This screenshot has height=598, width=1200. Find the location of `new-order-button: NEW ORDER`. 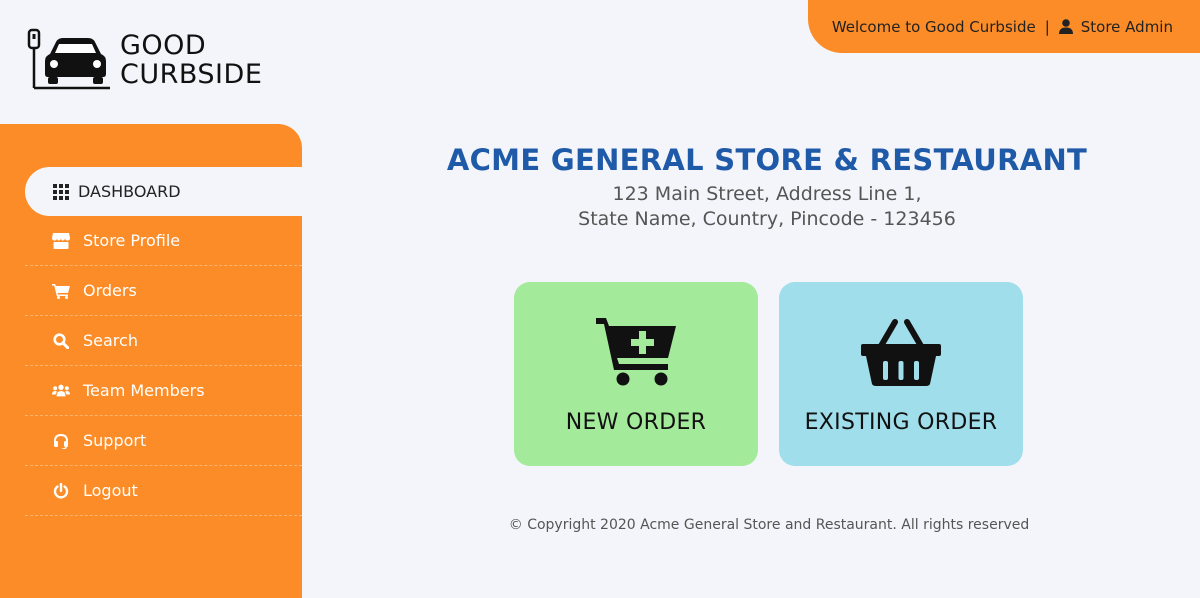

new-order-button: NEW ORDER is located at coordinates (636, 374).